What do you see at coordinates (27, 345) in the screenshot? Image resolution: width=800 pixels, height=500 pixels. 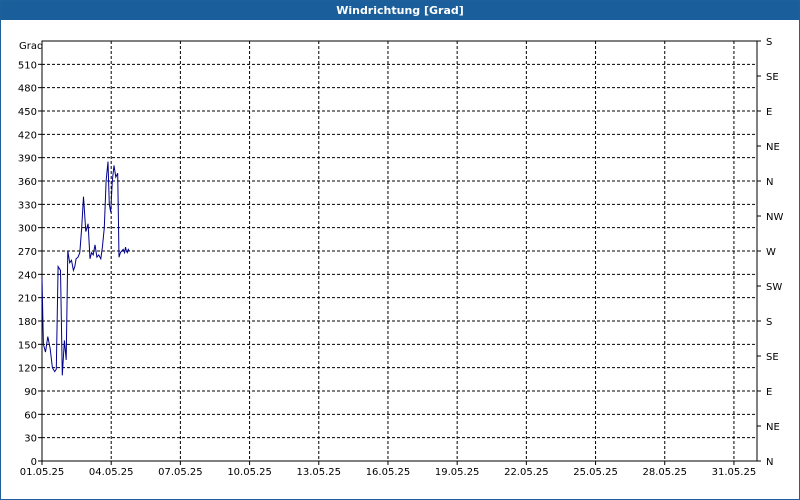 I see `y-tick-label: 150` at bounding box center [27, 345].